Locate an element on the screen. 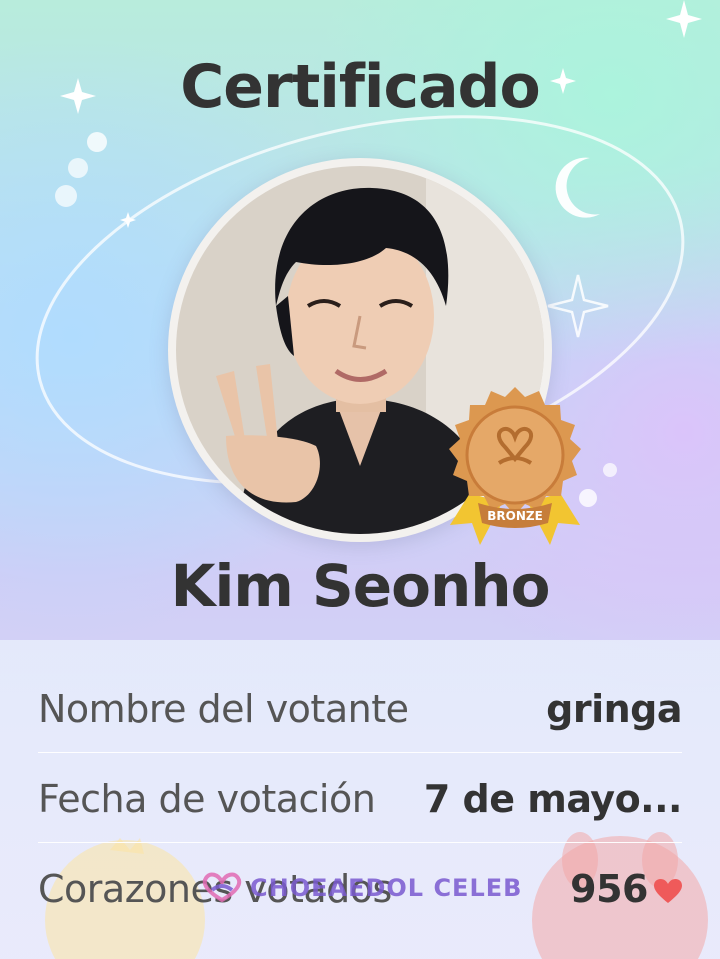 The height and width of the screenshot is (959, 720). brand-text: CHOEAEDOL CELEB is located at coordinates (386, 888).